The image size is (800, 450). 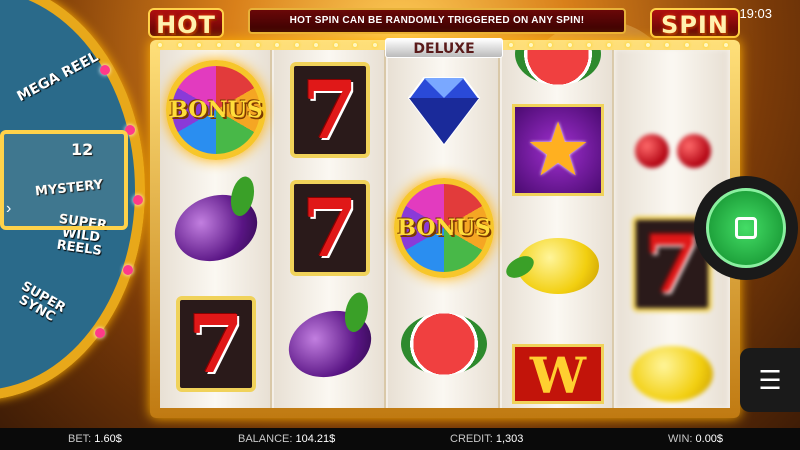 I want to click on symbol-watermelon, so click(x=444, y=344).